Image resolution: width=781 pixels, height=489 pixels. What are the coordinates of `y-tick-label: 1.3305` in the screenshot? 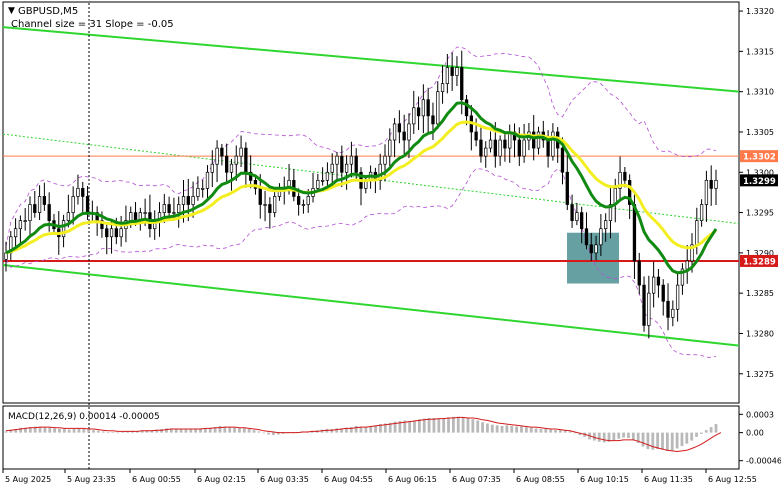 It's located at (760, 132).